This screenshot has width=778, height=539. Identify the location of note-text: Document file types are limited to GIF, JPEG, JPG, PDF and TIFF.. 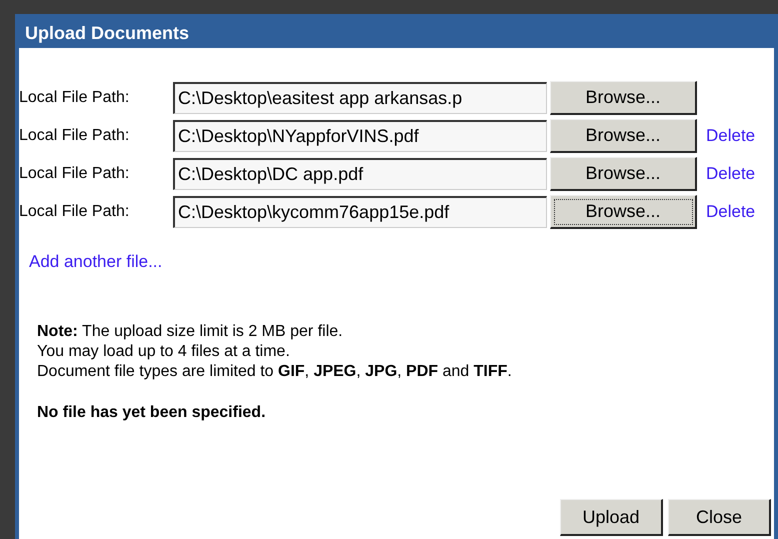
(275, 372).